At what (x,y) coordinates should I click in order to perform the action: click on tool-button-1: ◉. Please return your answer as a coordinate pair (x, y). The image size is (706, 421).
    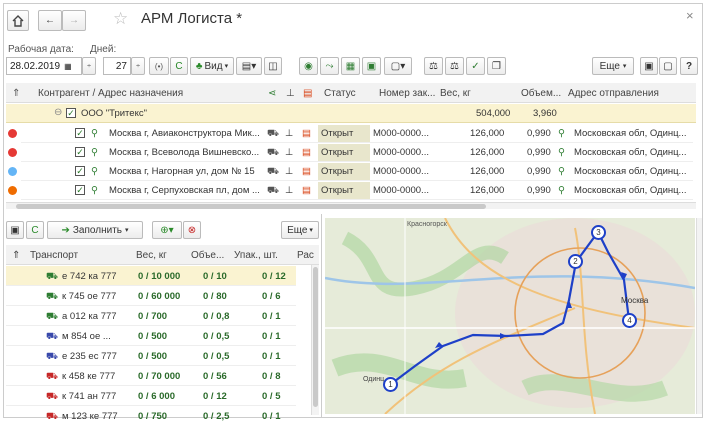
    Looking at the image, I should click on (308, 66).